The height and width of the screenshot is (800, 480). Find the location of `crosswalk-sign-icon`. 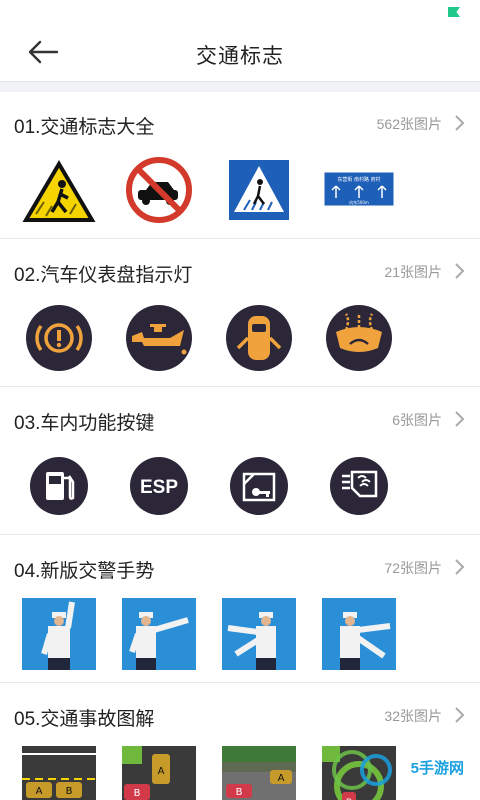

crosswalk-sign-icon is located at coordinates (259, 190).